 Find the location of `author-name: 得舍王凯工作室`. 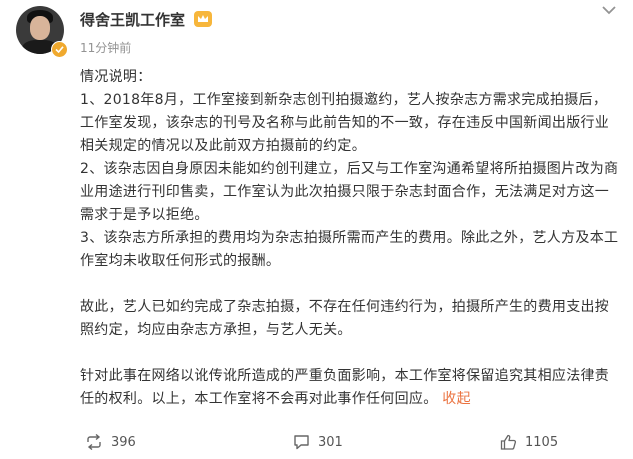

author-name: 得舍王凯工作室 is located at coordinates (132, 19).